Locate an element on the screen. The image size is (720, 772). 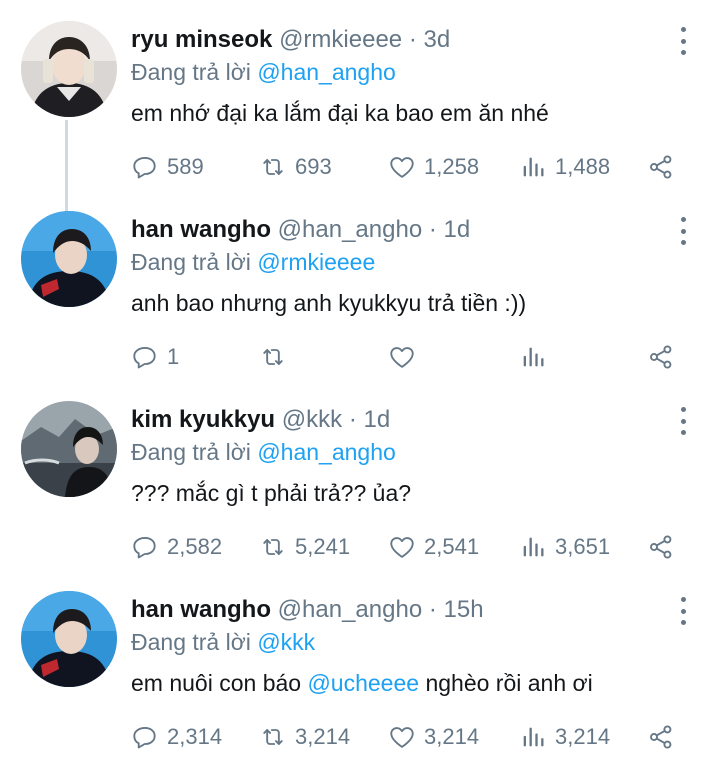
retweet-button: 5,241 is located at coordinates (304, 547).